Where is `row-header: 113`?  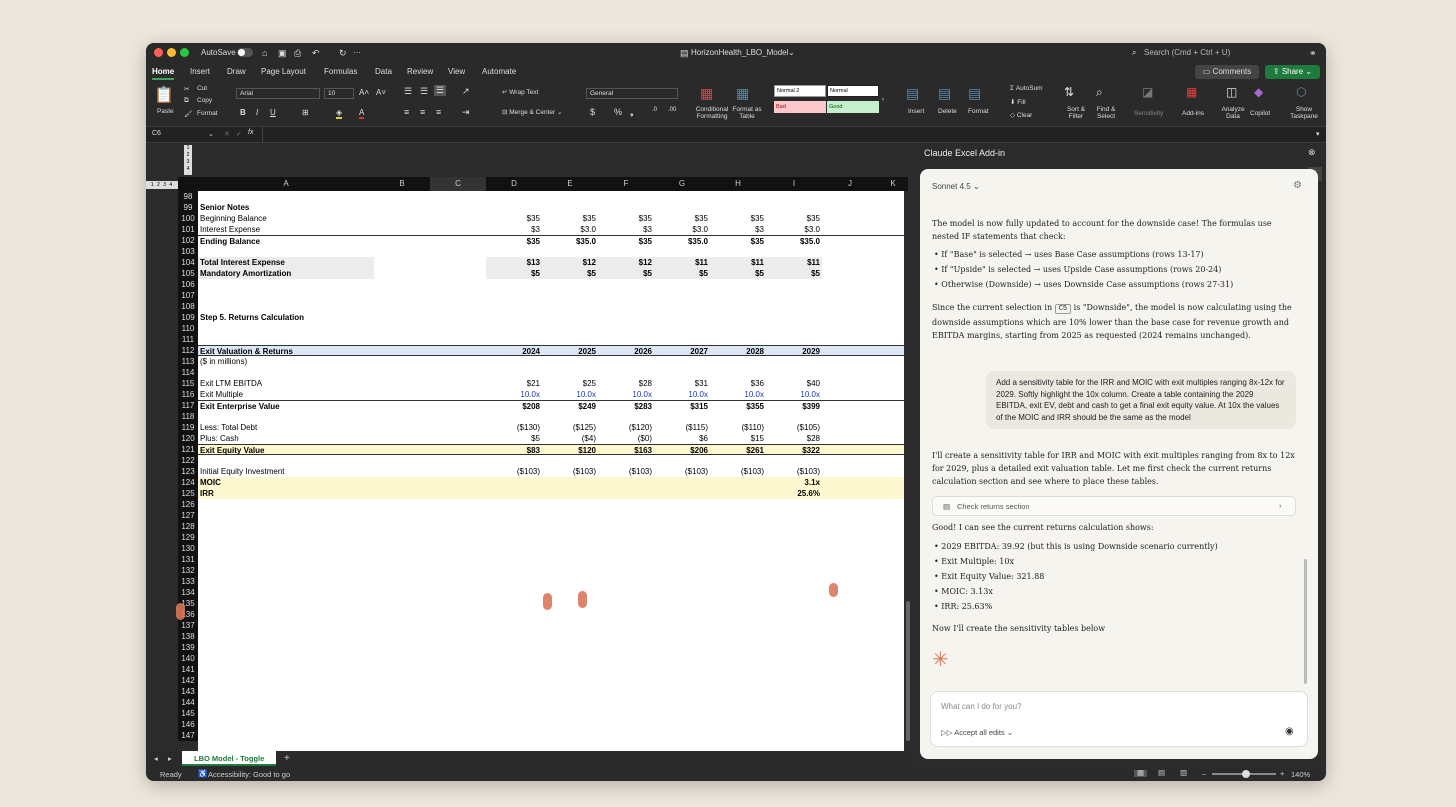 row-header: 113 is located at coordinates (188, 361).